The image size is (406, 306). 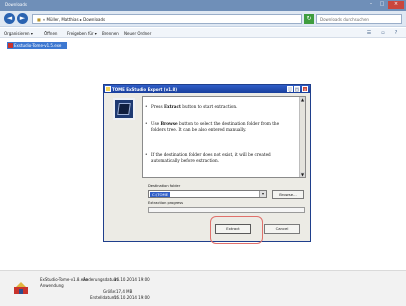 I want to click on instructions-scrollbar: ▲ ▼, so click(x=302, y=137).